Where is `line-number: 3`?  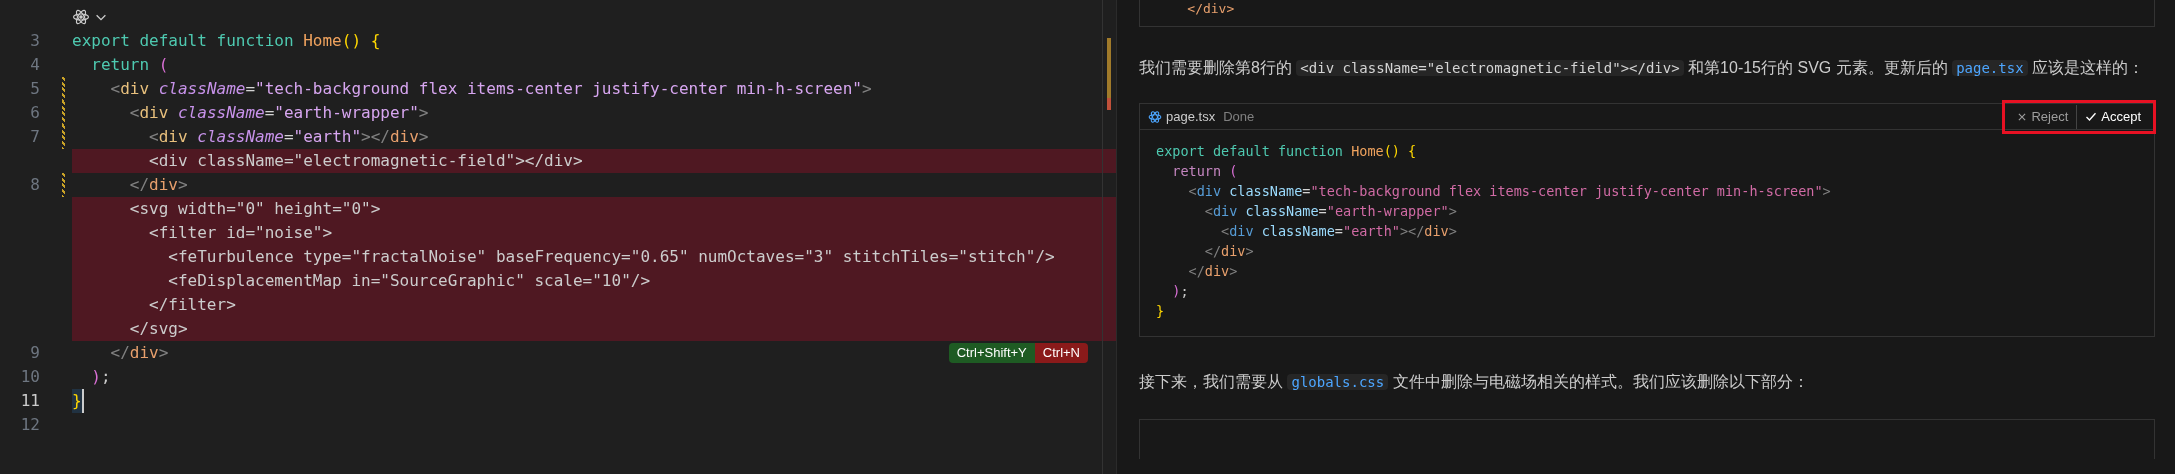
line-number: 3 is located at coordinates (35, 40).